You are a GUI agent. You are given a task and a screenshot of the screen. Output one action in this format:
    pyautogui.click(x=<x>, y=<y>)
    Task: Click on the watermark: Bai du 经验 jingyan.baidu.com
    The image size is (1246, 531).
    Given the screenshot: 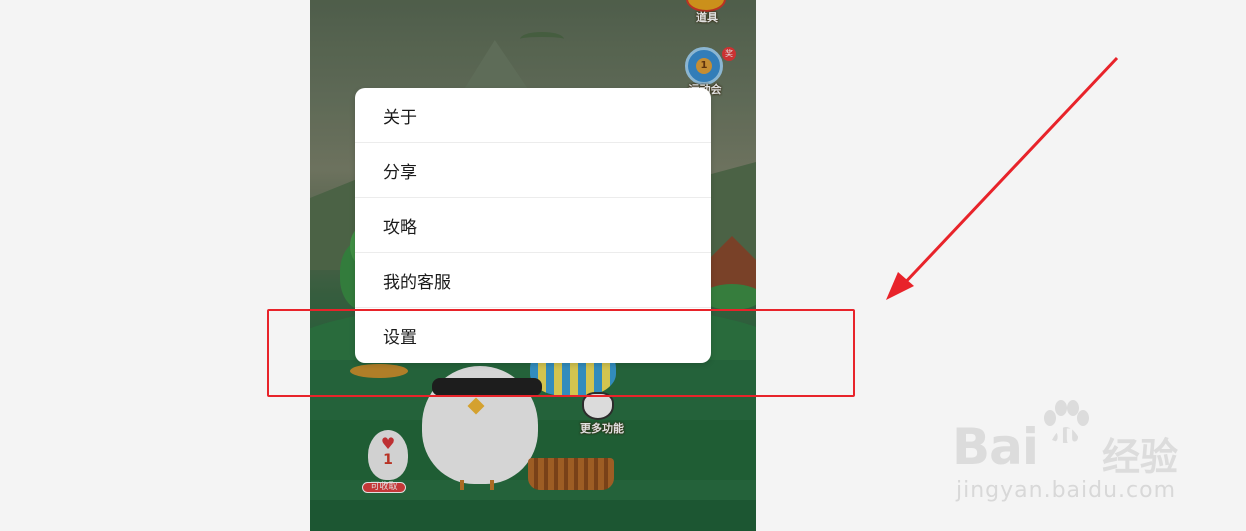 What is the action you would take?
    pyautogui.click(x=1072, y=451)
    